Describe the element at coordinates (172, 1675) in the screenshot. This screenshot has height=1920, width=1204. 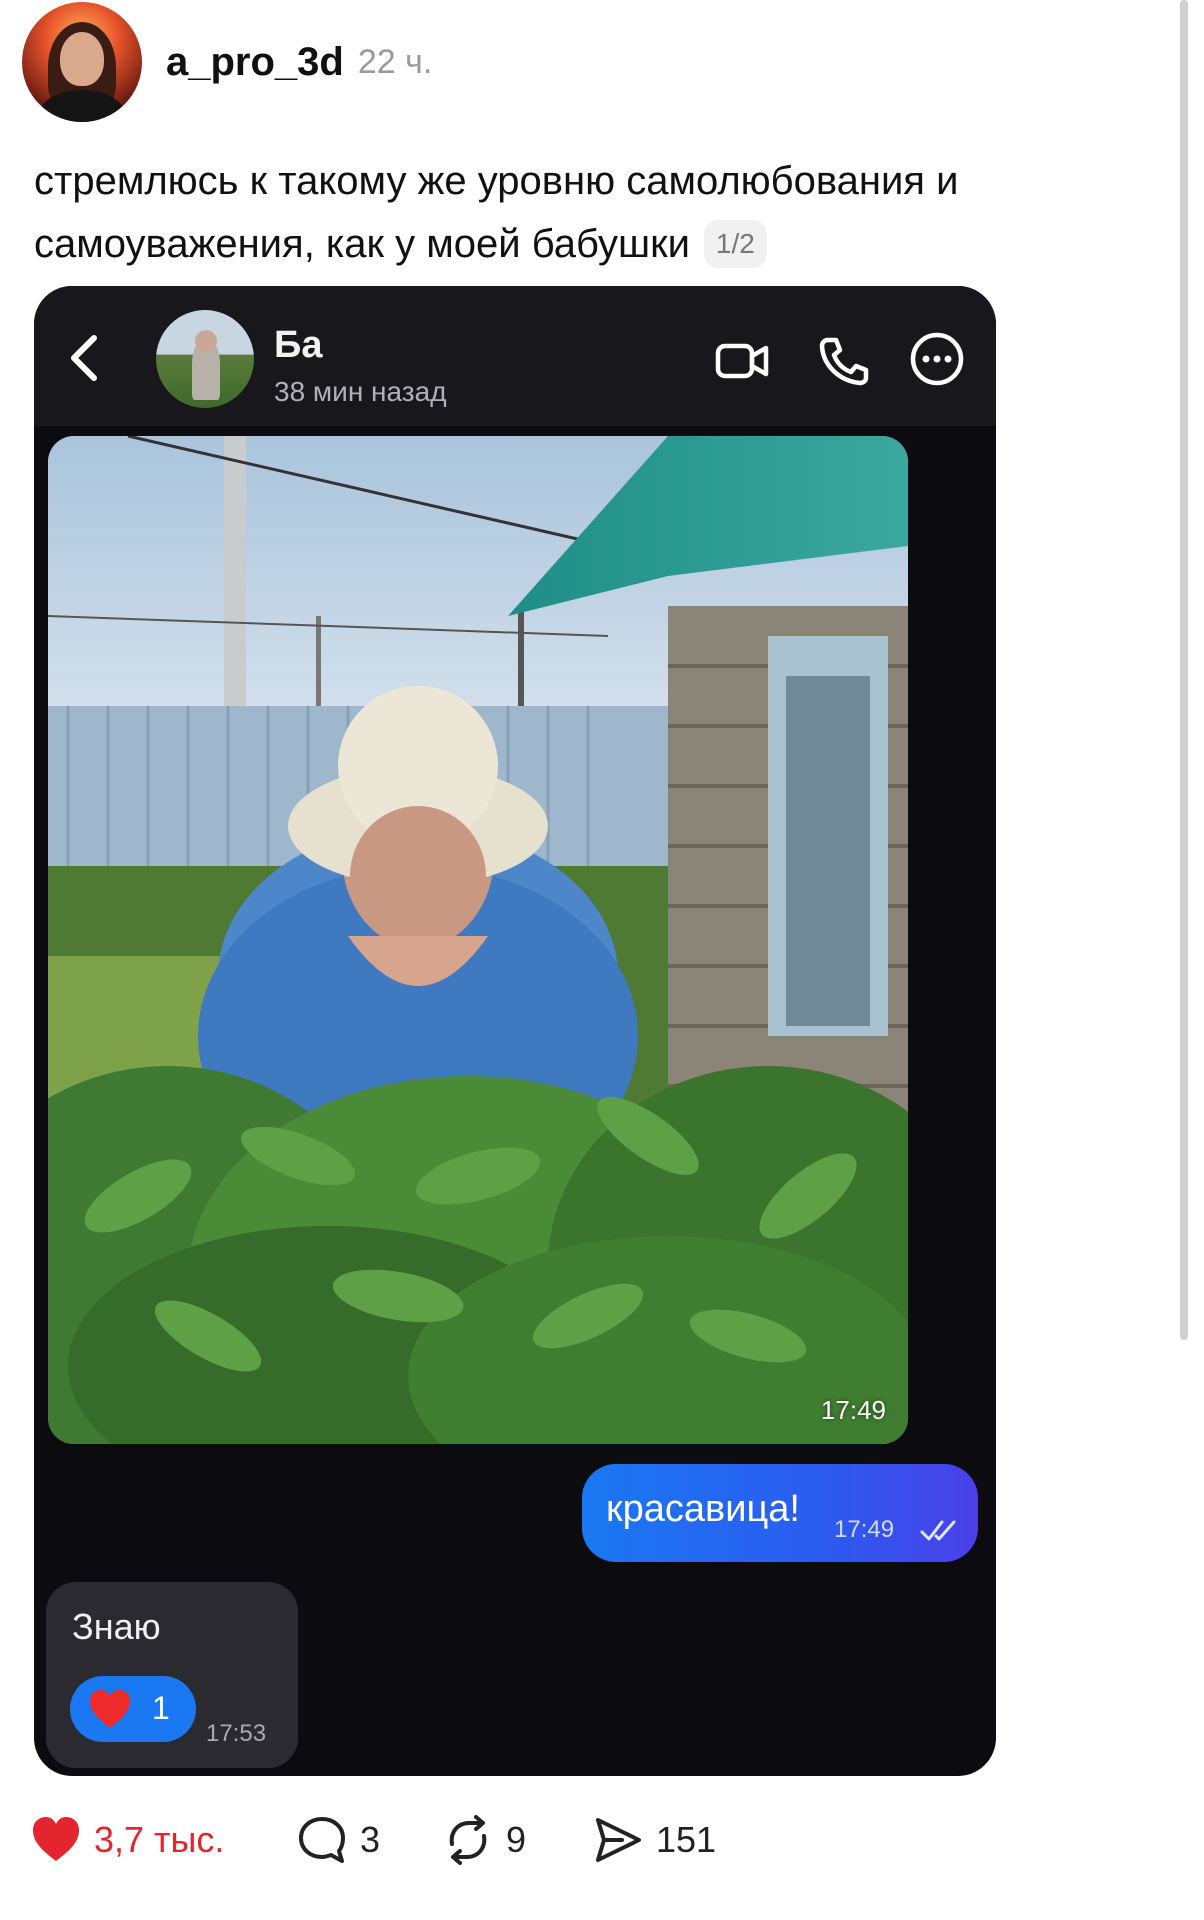
I see `incoming-message: Знаю 1 17:53` at that location.